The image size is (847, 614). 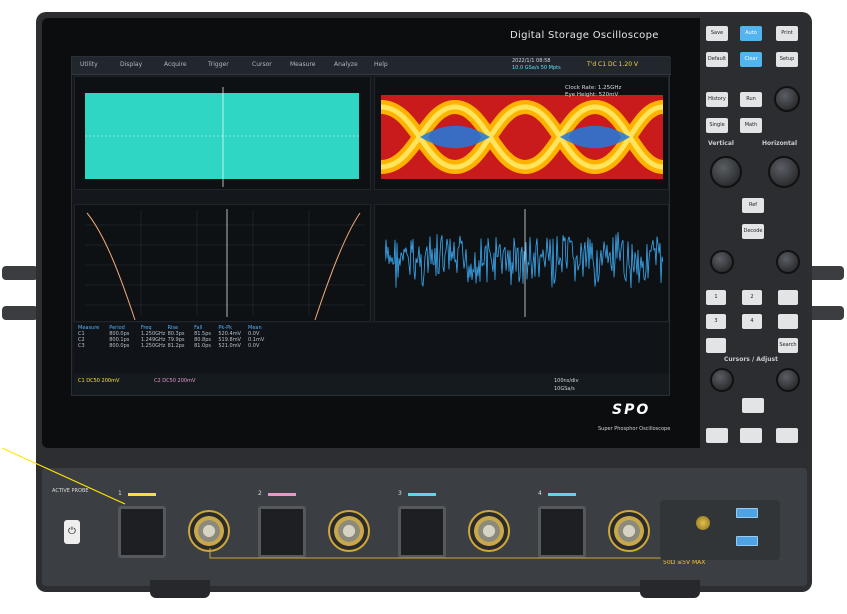 What do you see at coordinates (222, 137) in the screenshot?
I see `grid-overlay` at bounding box center [222, 137].